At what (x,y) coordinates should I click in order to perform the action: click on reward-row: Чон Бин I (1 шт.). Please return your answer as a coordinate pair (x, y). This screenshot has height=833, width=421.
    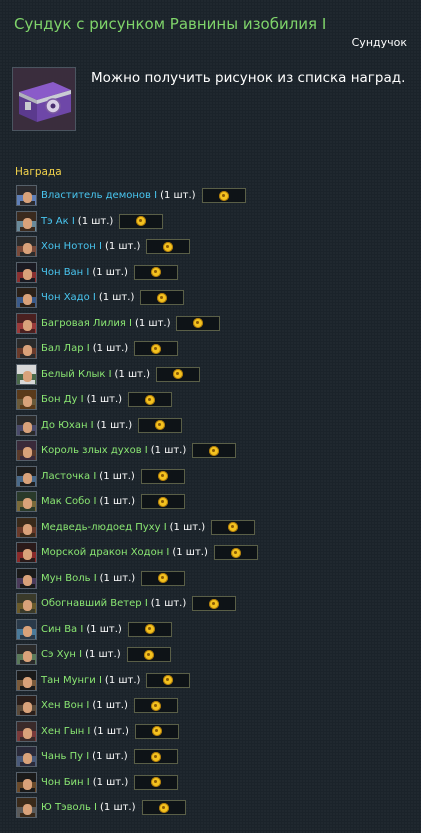
    Looking at the image, I should click on (216, 783).